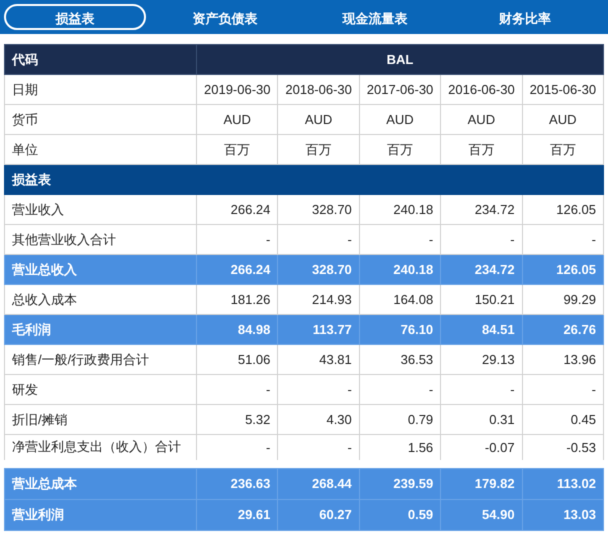 Image resolution: width=608 pixels, height=554 pixels. What do you see at coordinates (100, 359) in the screenshot?
I see `row-label: 销售/一般/行政费用合计` at bounding box center [100, 359].